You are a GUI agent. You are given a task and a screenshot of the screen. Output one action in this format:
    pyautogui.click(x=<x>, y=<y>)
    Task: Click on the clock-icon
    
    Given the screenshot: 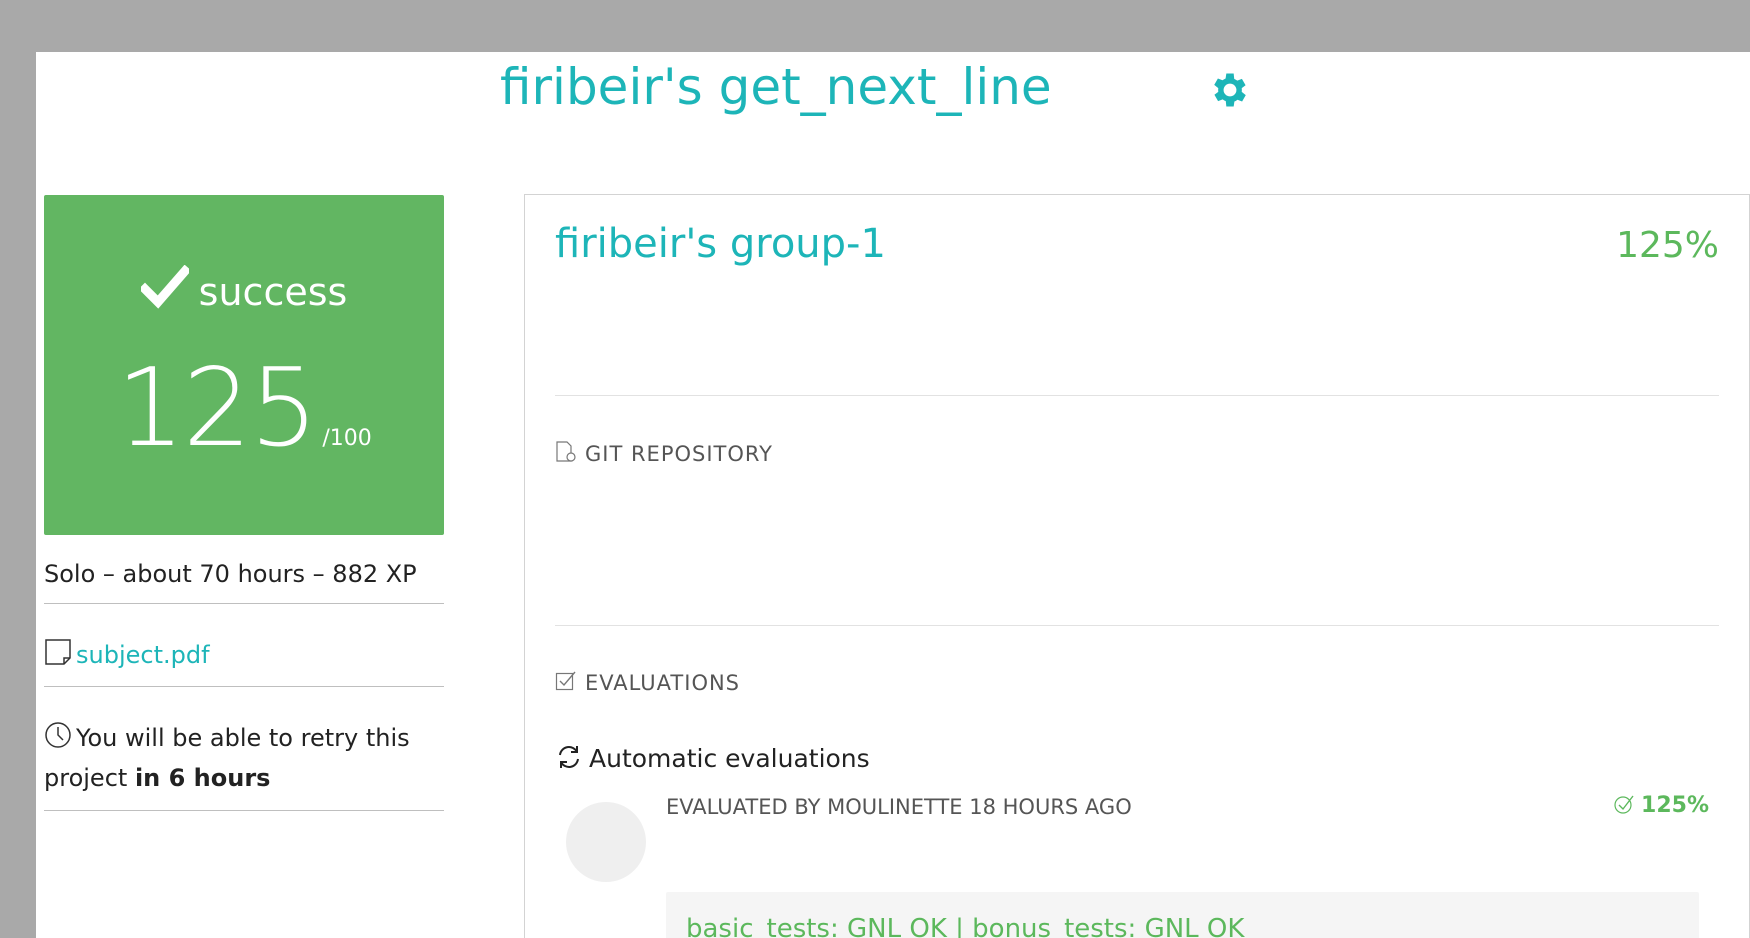 What is the action you would take?
    pyautogui.click(x=58, y=735)
    